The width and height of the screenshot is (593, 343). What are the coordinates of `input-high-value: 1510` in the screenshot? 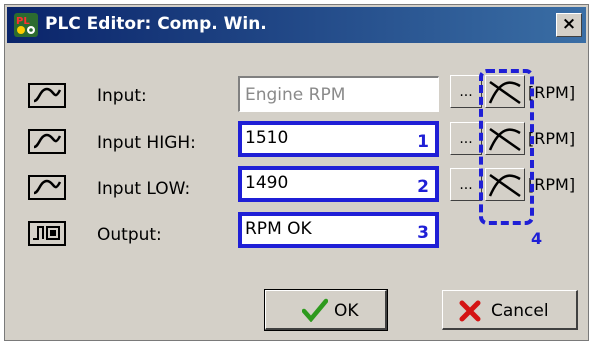 It's located at (267, 138).